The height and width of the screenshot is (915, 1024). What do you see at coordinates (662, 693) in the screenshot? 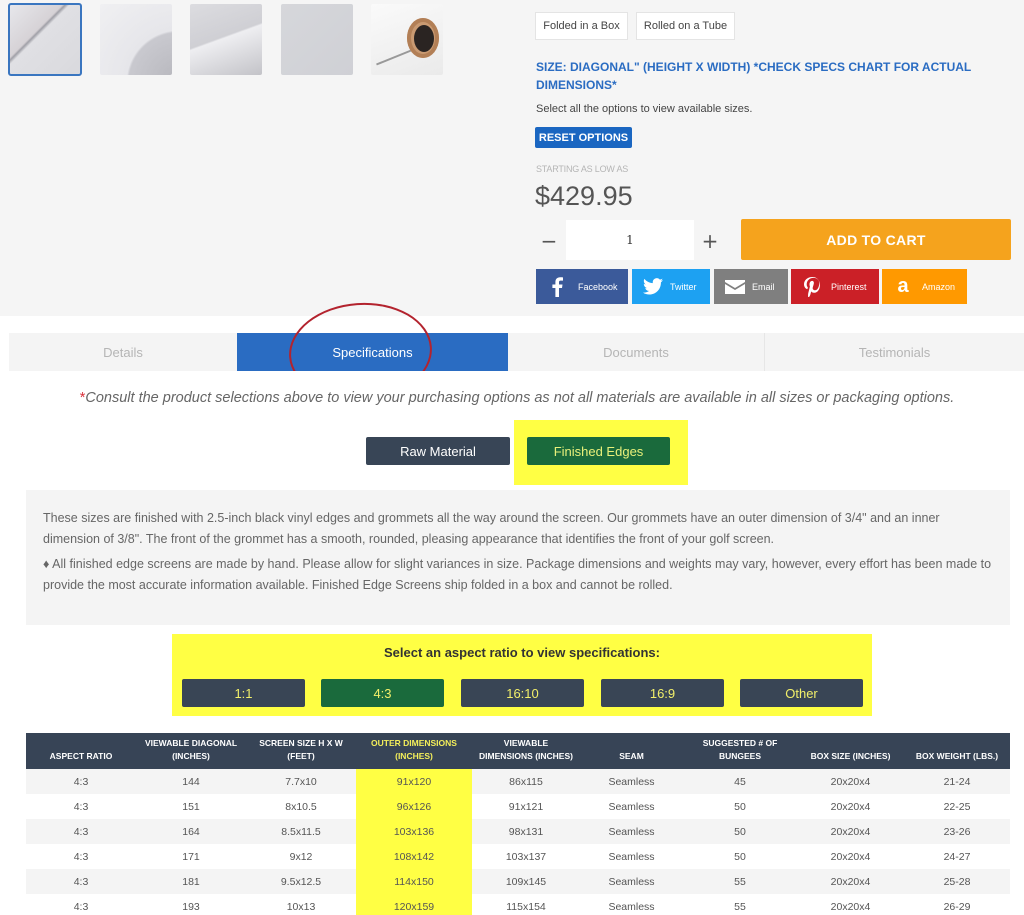
I see `aspect-ratio-16-9-button: 16:9` at bounding box center [662, 693].